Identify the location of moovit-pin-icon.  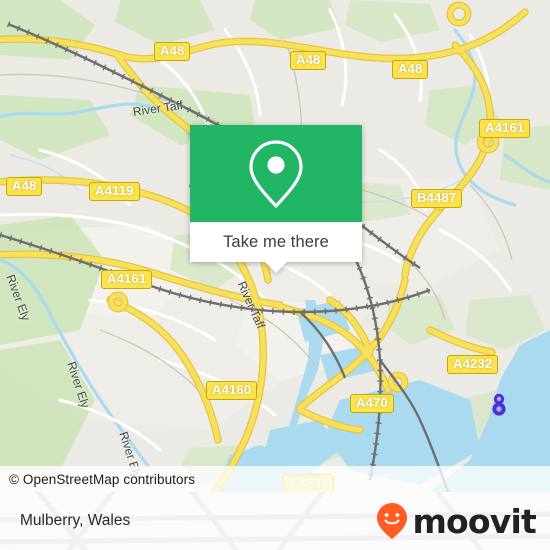
(392, 521).